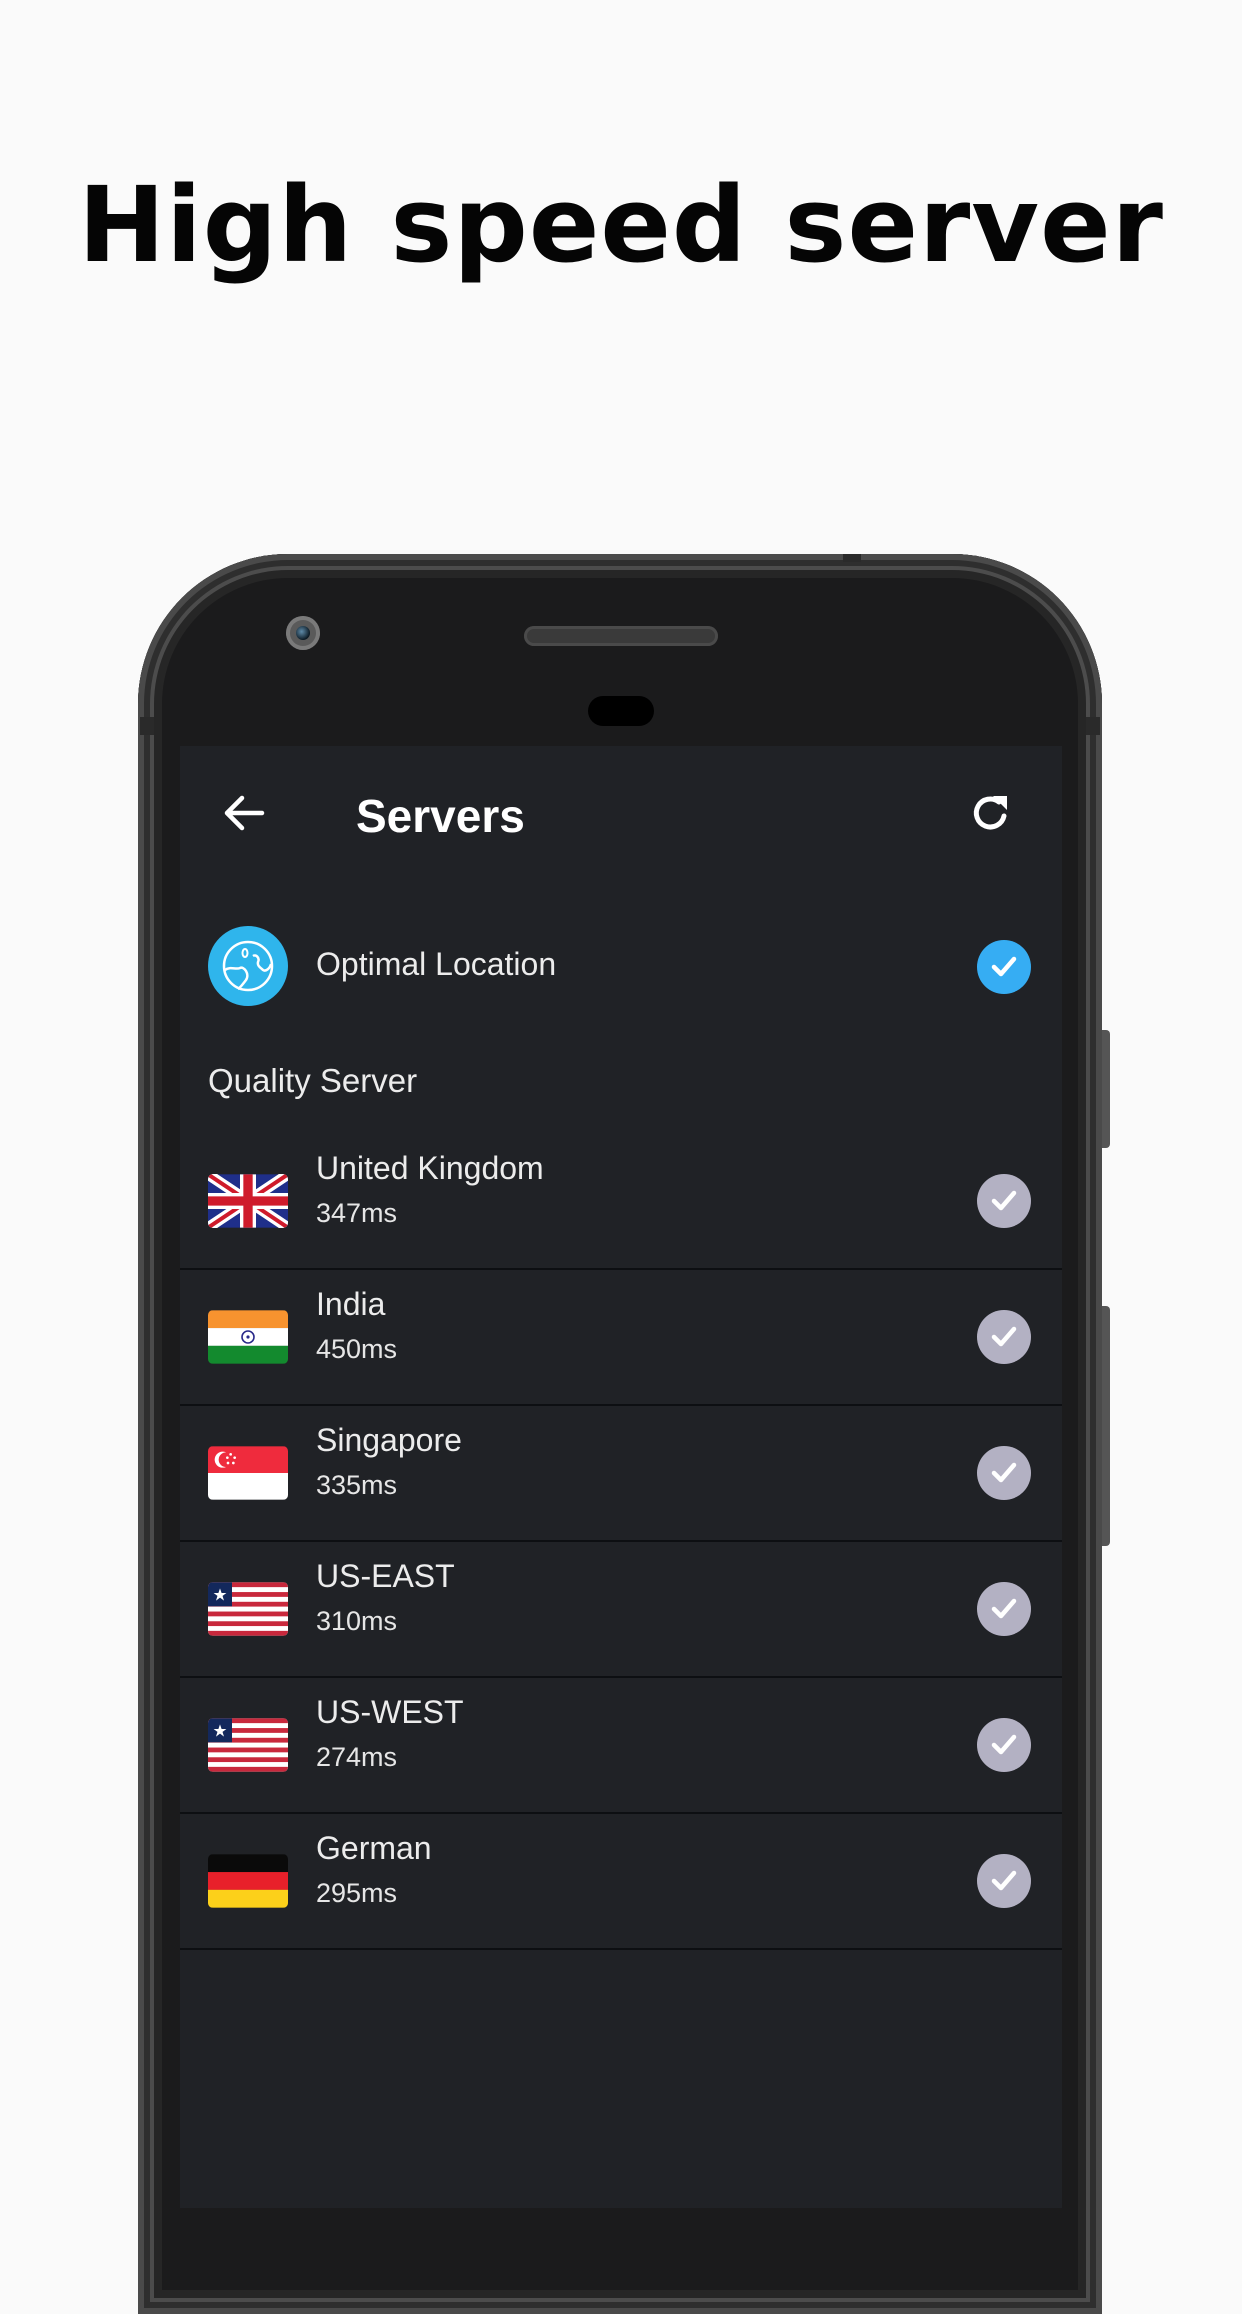 The image size is (1242, 2314). I want to click on server-item-united-kingdom: United Kingdom 347ms, so click(621, 1202).